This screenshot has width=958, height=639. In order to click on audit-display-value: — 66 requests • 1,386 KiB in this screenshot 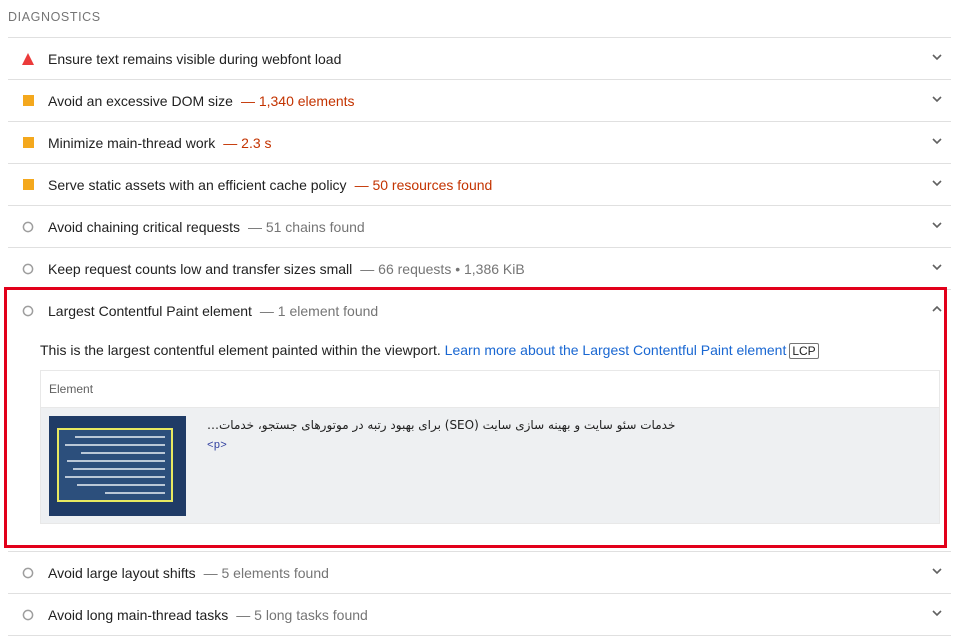, I will do `click(442, 268)`.